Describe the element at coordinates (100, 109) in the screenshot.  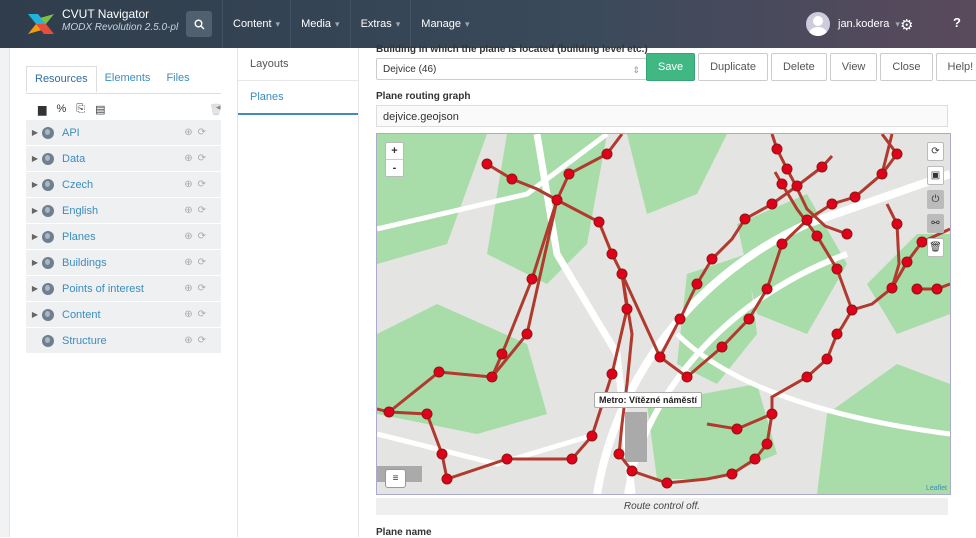
I see `new-static-resource-icon: ▤` at that location.